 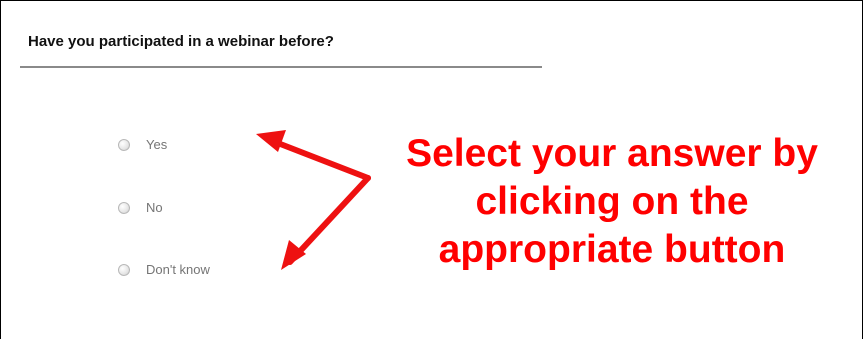 I want to click on callout-line-2: clicking on the, so click(x=612, y=201).